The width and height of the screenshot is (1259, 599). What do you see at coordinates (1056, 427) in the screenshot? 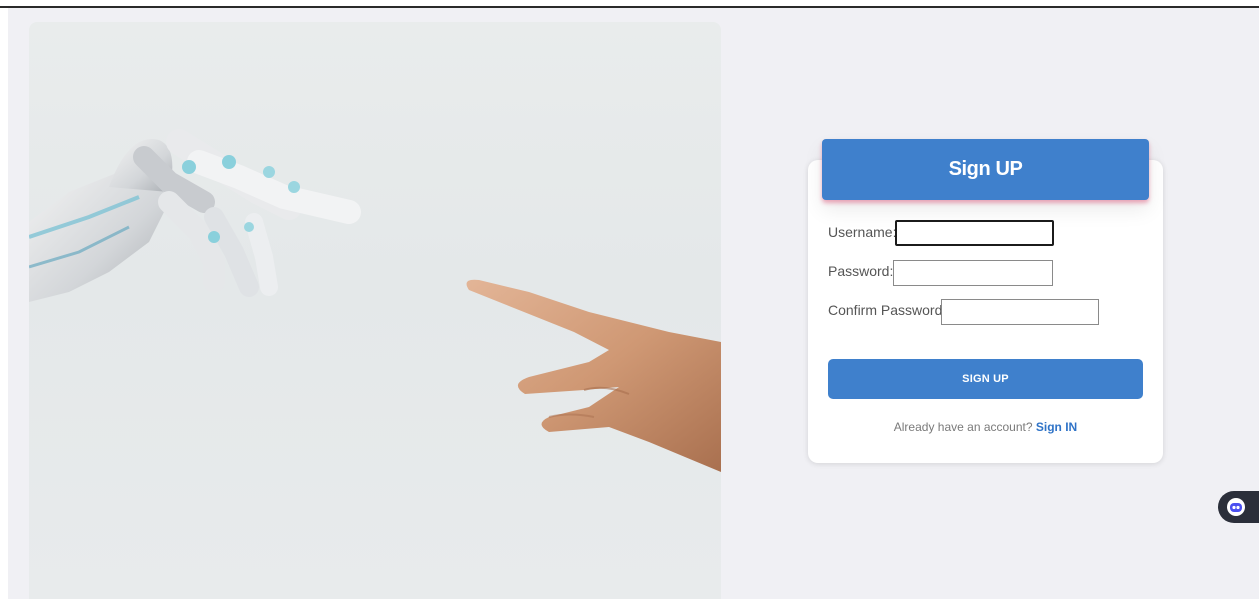
I see `signin-link: Sign IN` at bounding box center [1056, 427].